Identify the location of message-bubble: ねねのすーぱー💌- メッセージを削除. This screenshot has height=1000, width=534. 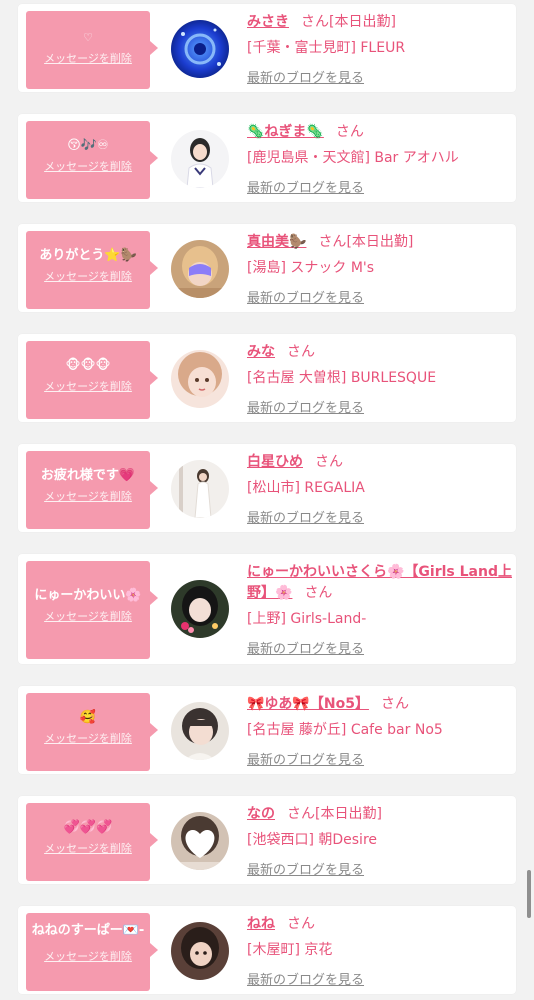
(92, 952).